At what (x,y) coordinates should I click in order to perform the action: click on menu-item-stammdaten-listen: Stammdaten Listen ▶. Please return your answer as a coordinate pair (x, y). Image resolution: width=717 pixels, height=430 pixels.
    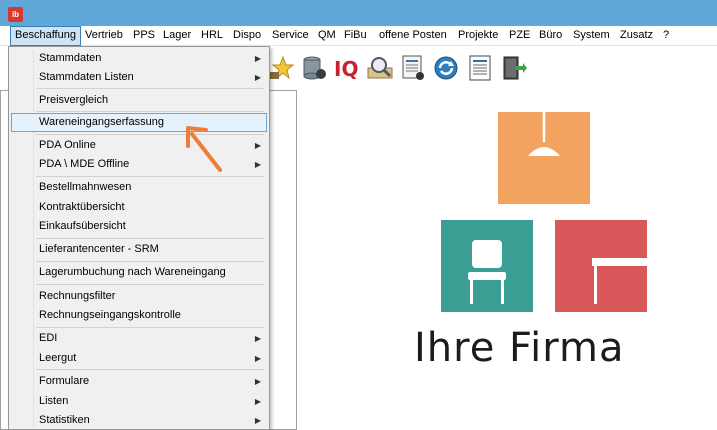
    Looking at the image, I should click on (139, 77).